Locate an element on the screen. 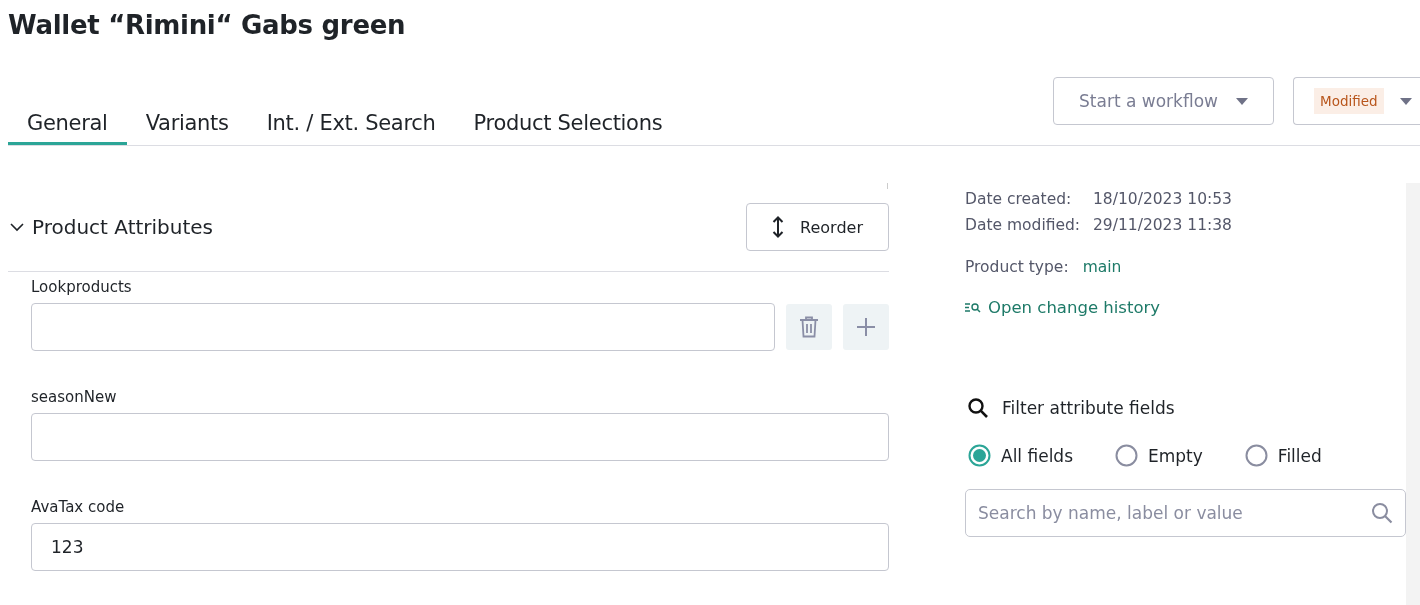 Image resolution: width=1420 pixels, height=605 pixels. status-dropdown: Modified is located at coordinates (1356, 101).